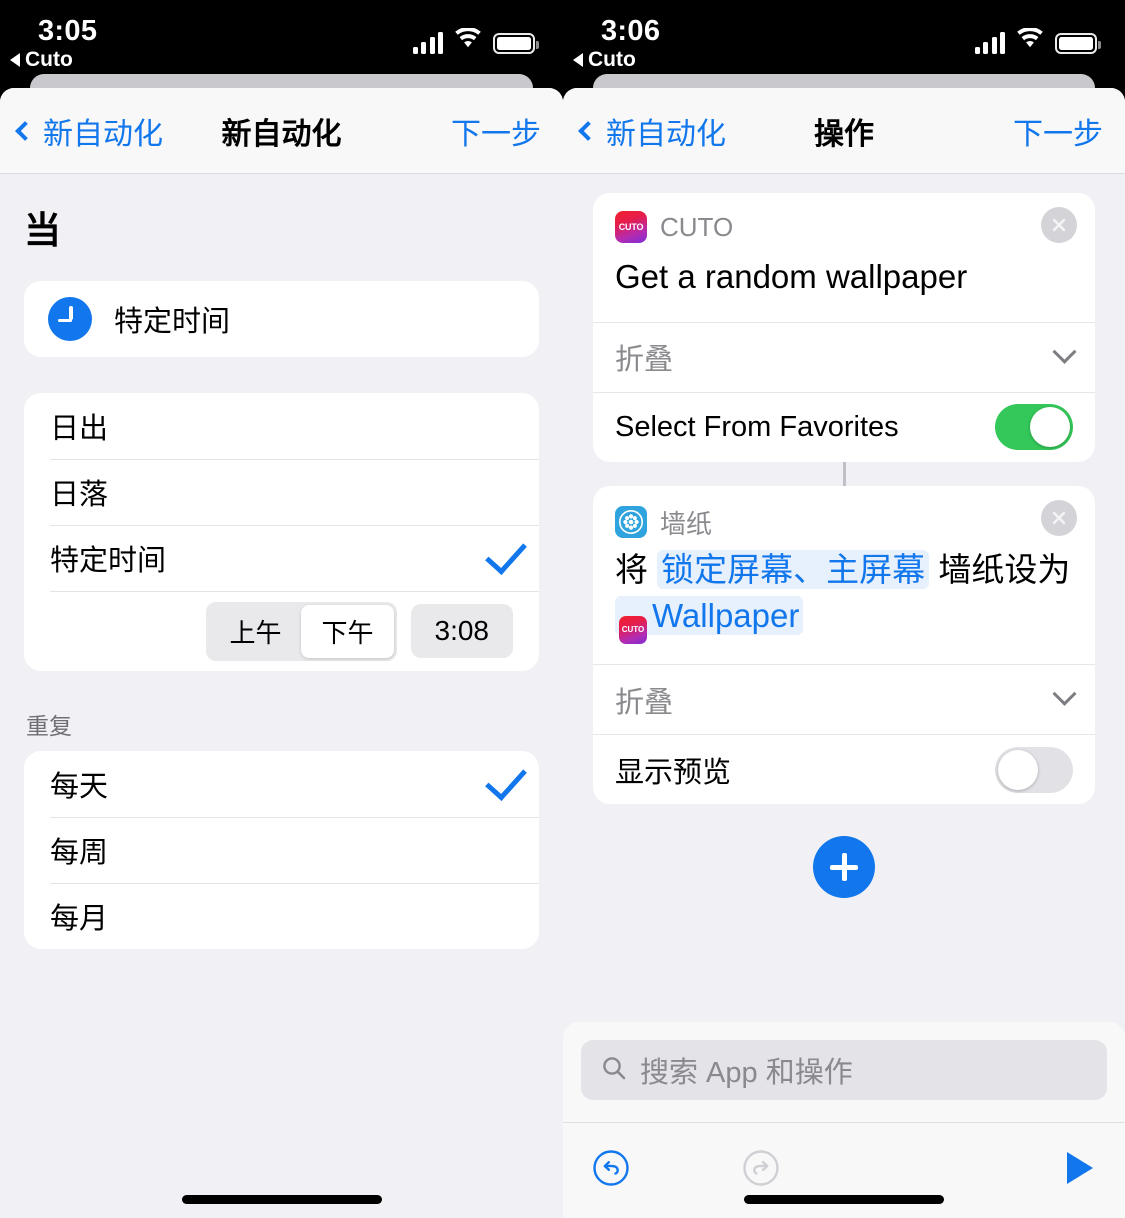  What do you see at coordinates (614, 1070) in the screenshot?
I see `search-icon` at bounding box center [614, 1070].